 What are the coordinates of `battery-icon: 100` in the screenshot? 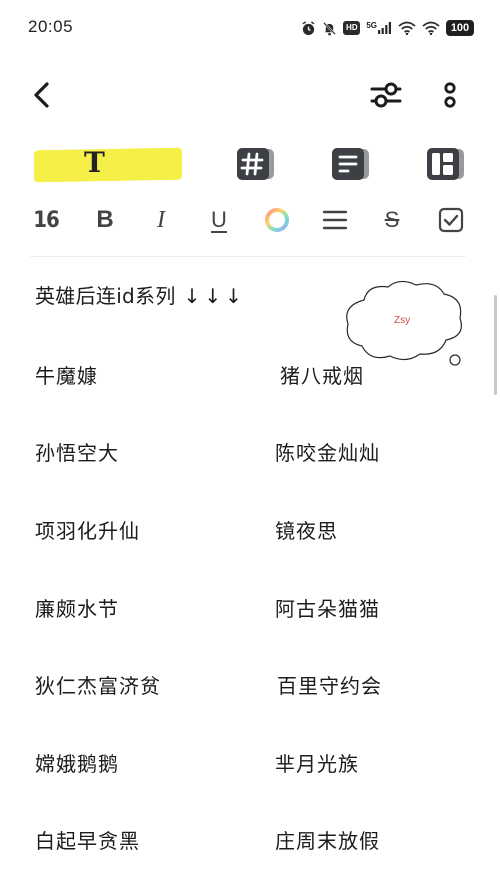 It's located at (460, 28).